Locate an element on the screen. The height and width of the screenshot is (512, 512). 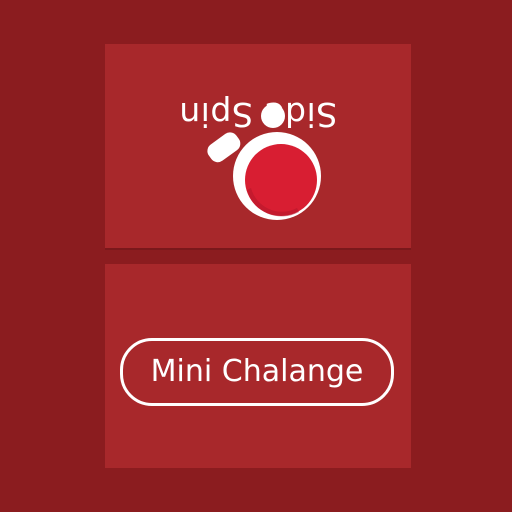
ping-pong-paddle-icon is located at coordinates (264, 162).